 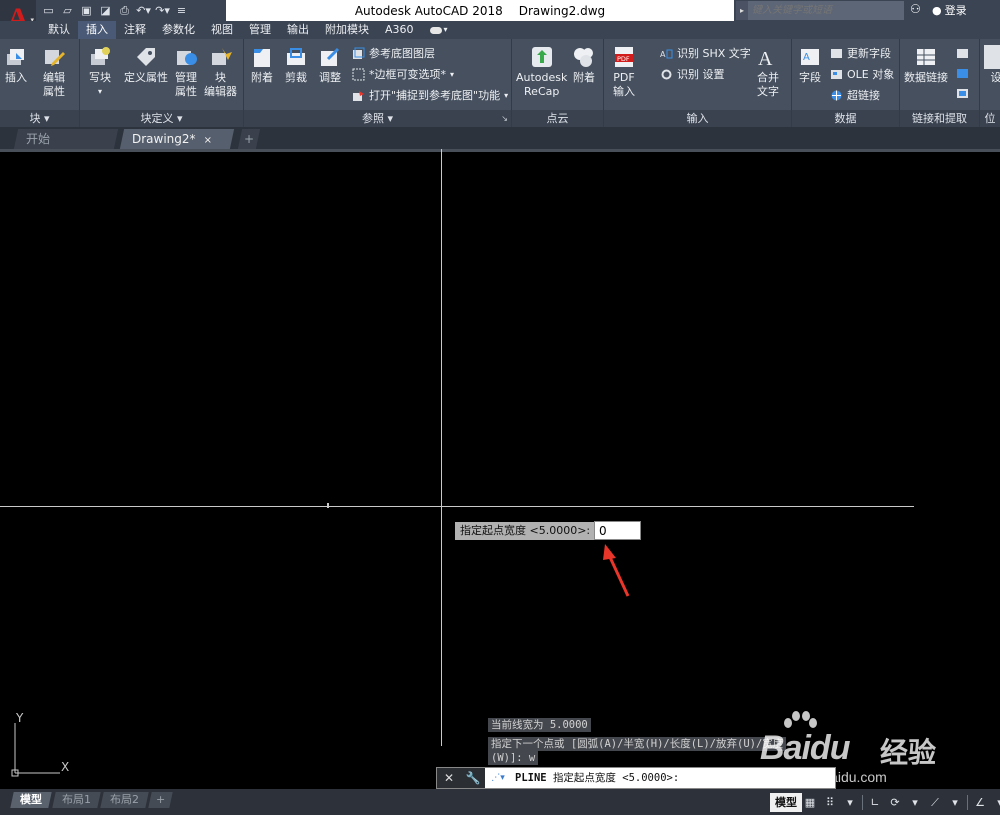 I want to click on close-icon: ✕, so click(x=449, y=778).